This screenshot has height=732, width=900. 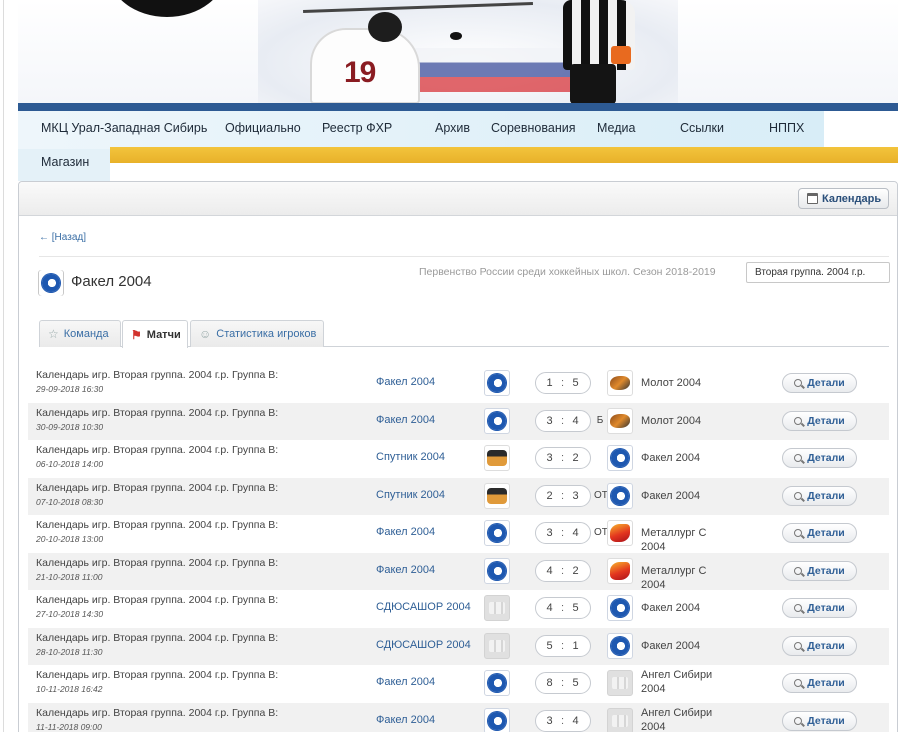 I want to click on nav-item-links: Ссылки, so click(x=702, y=128).